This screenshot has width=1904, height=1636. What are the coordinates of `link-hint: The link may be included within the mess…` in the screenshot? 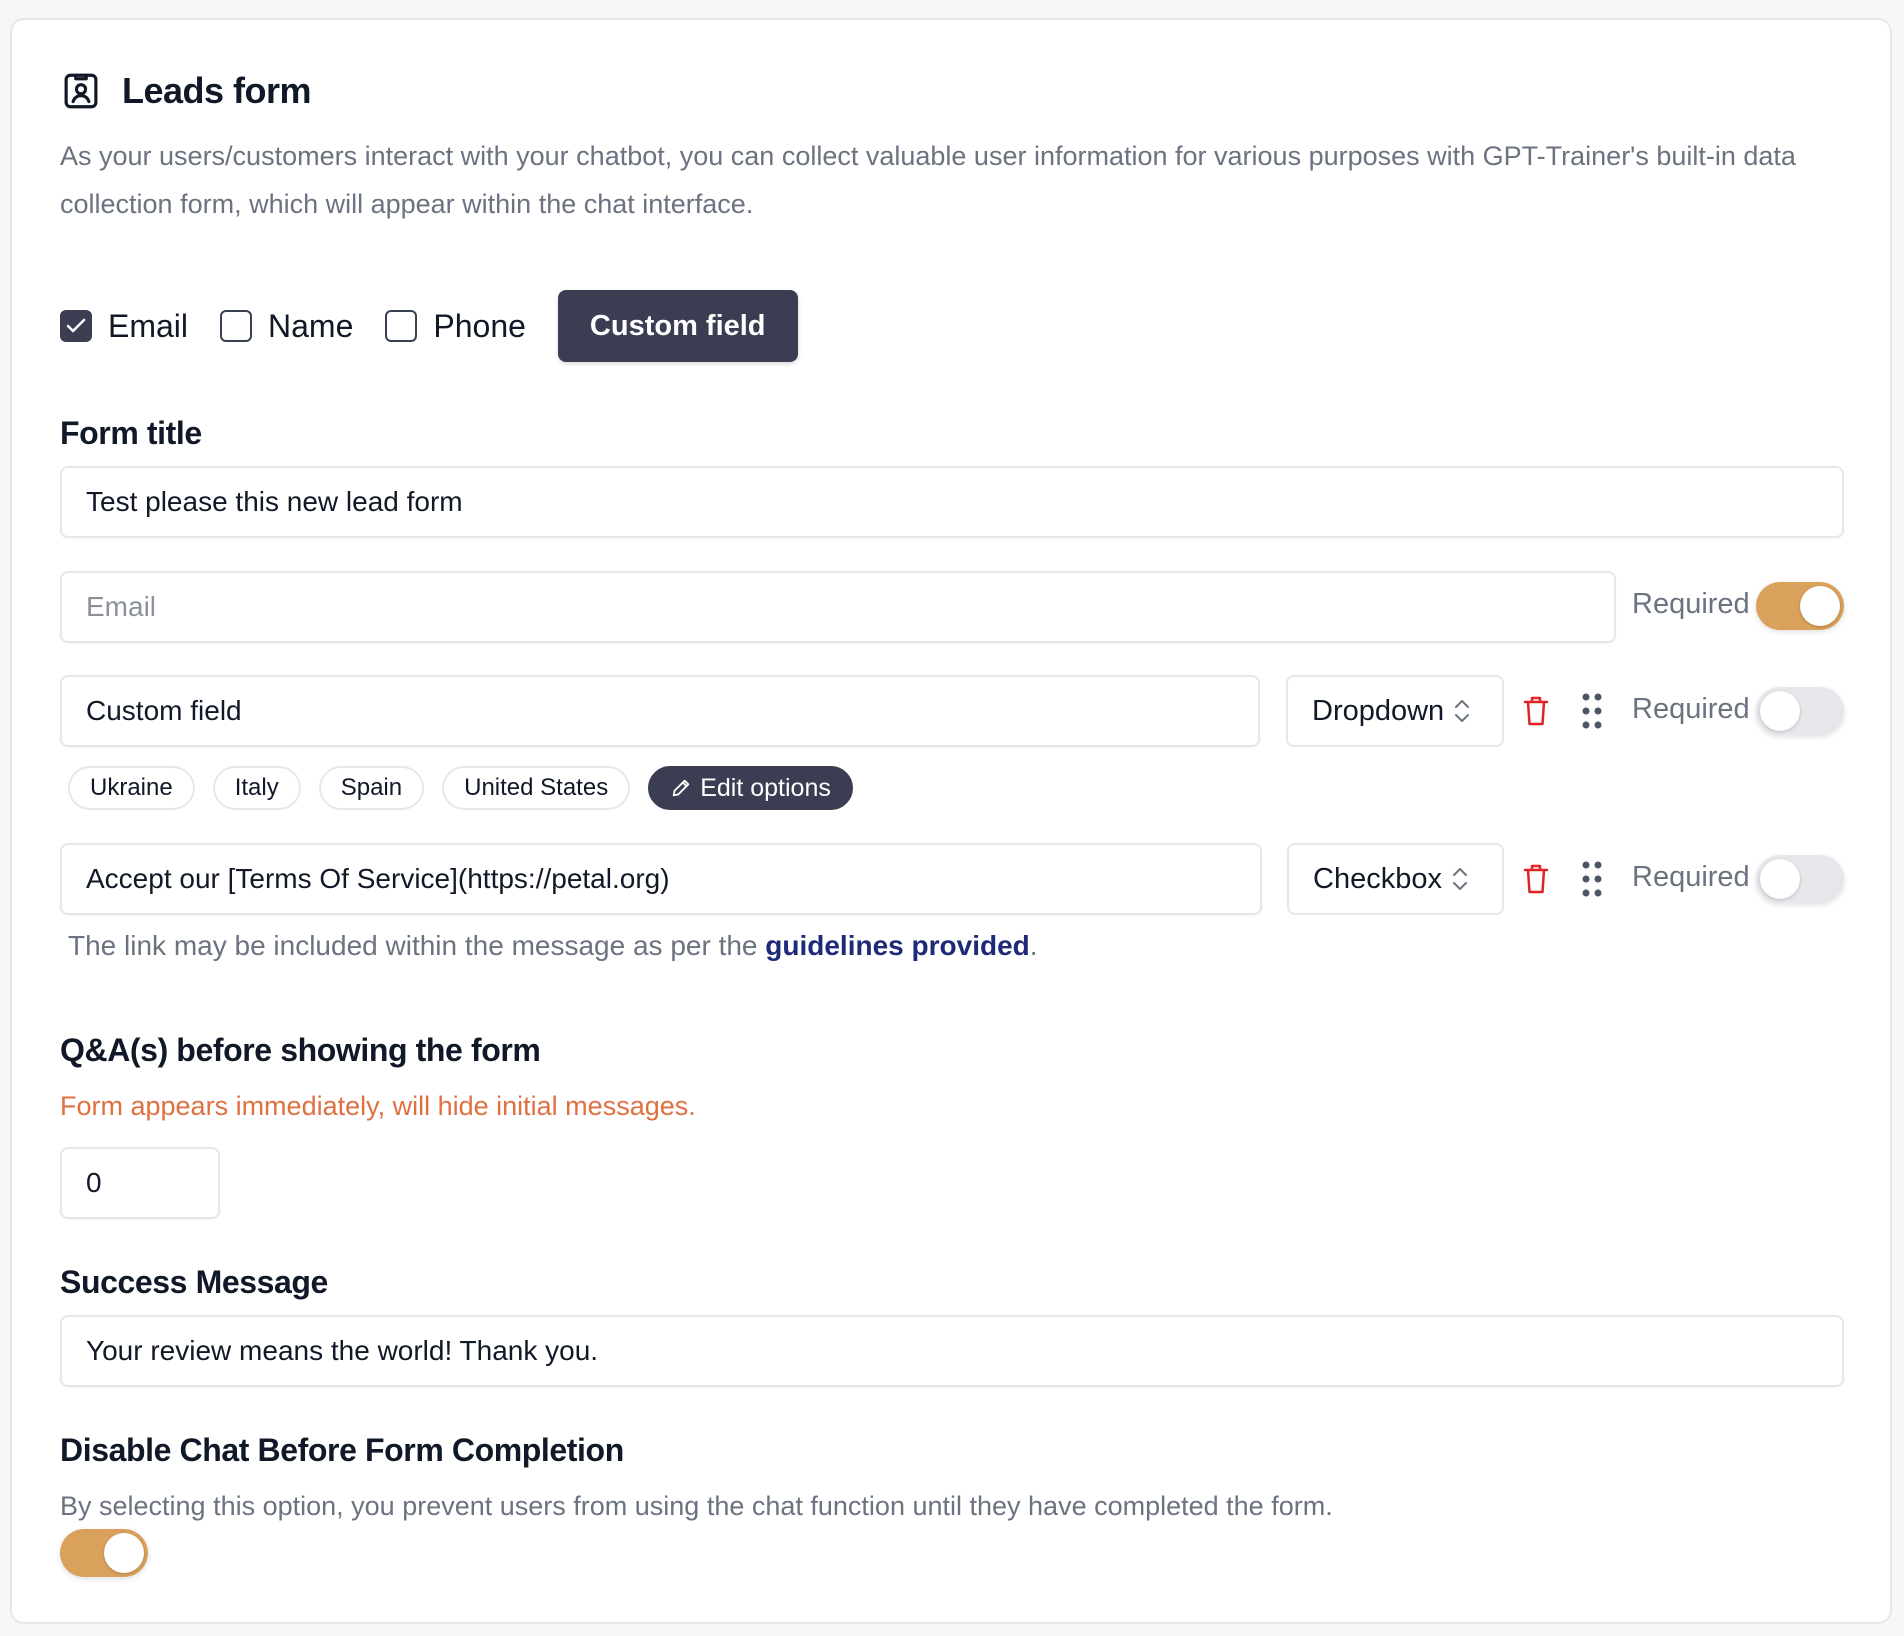 It's located at (553, 946).